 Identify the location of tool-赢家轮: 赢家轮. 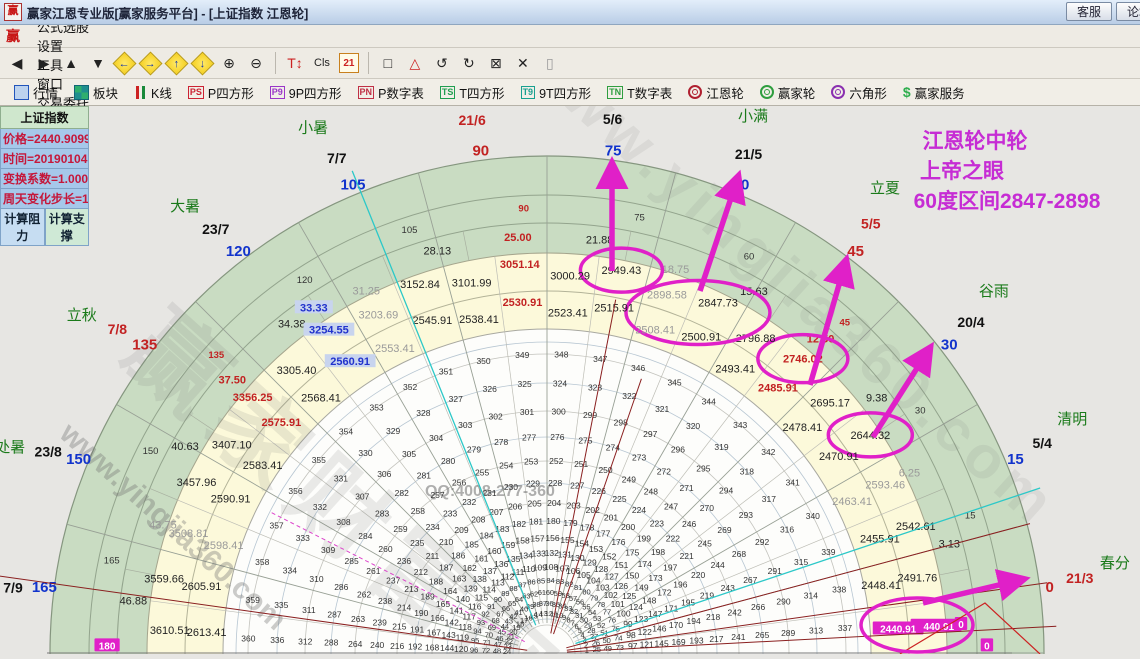
(788, 92).